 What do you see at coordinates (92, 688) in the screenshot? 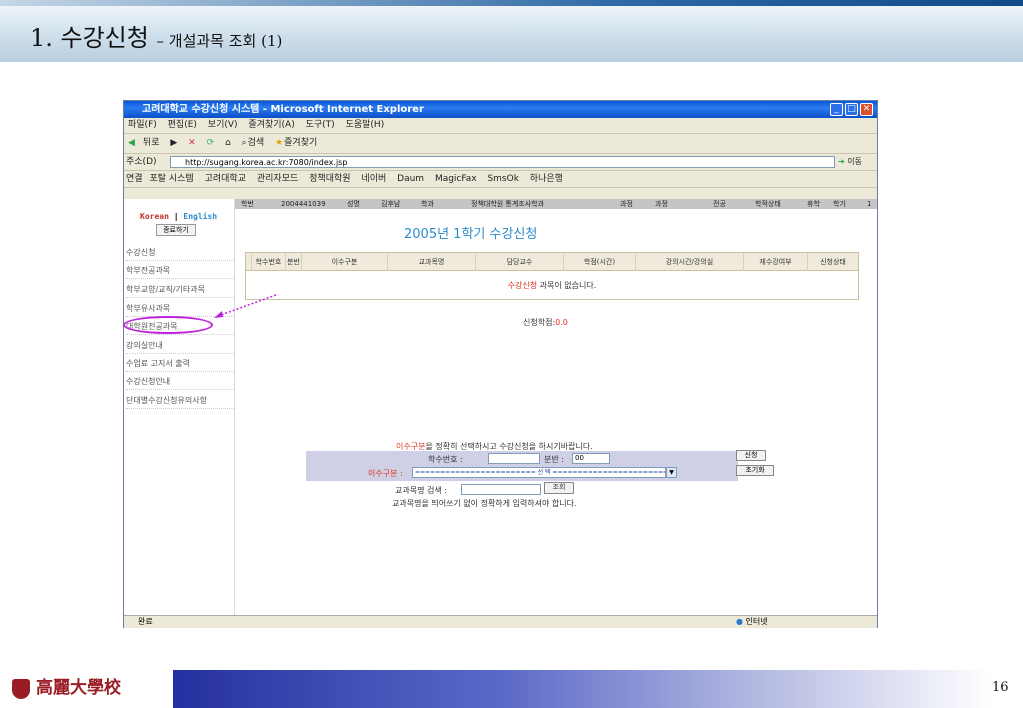
I see `university-logo: 高麗大學校` at bounding box center [92, 688].